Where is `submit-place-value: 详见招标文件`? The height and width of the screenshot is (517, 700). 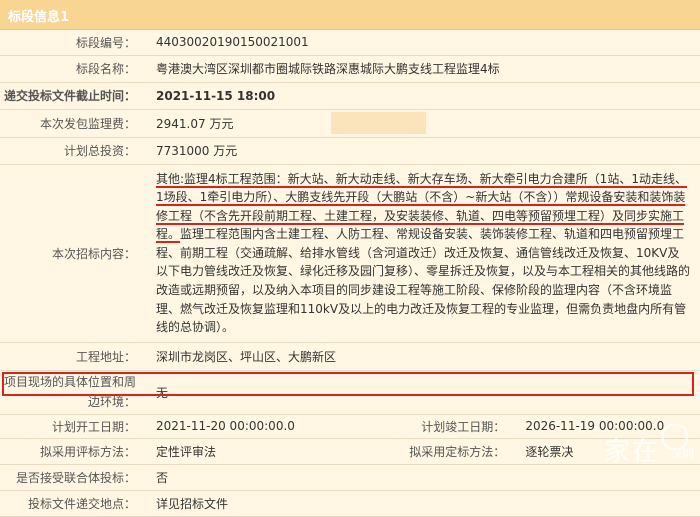 submit-place-value: 详见招标文件 is located at coordinates (423, 503).